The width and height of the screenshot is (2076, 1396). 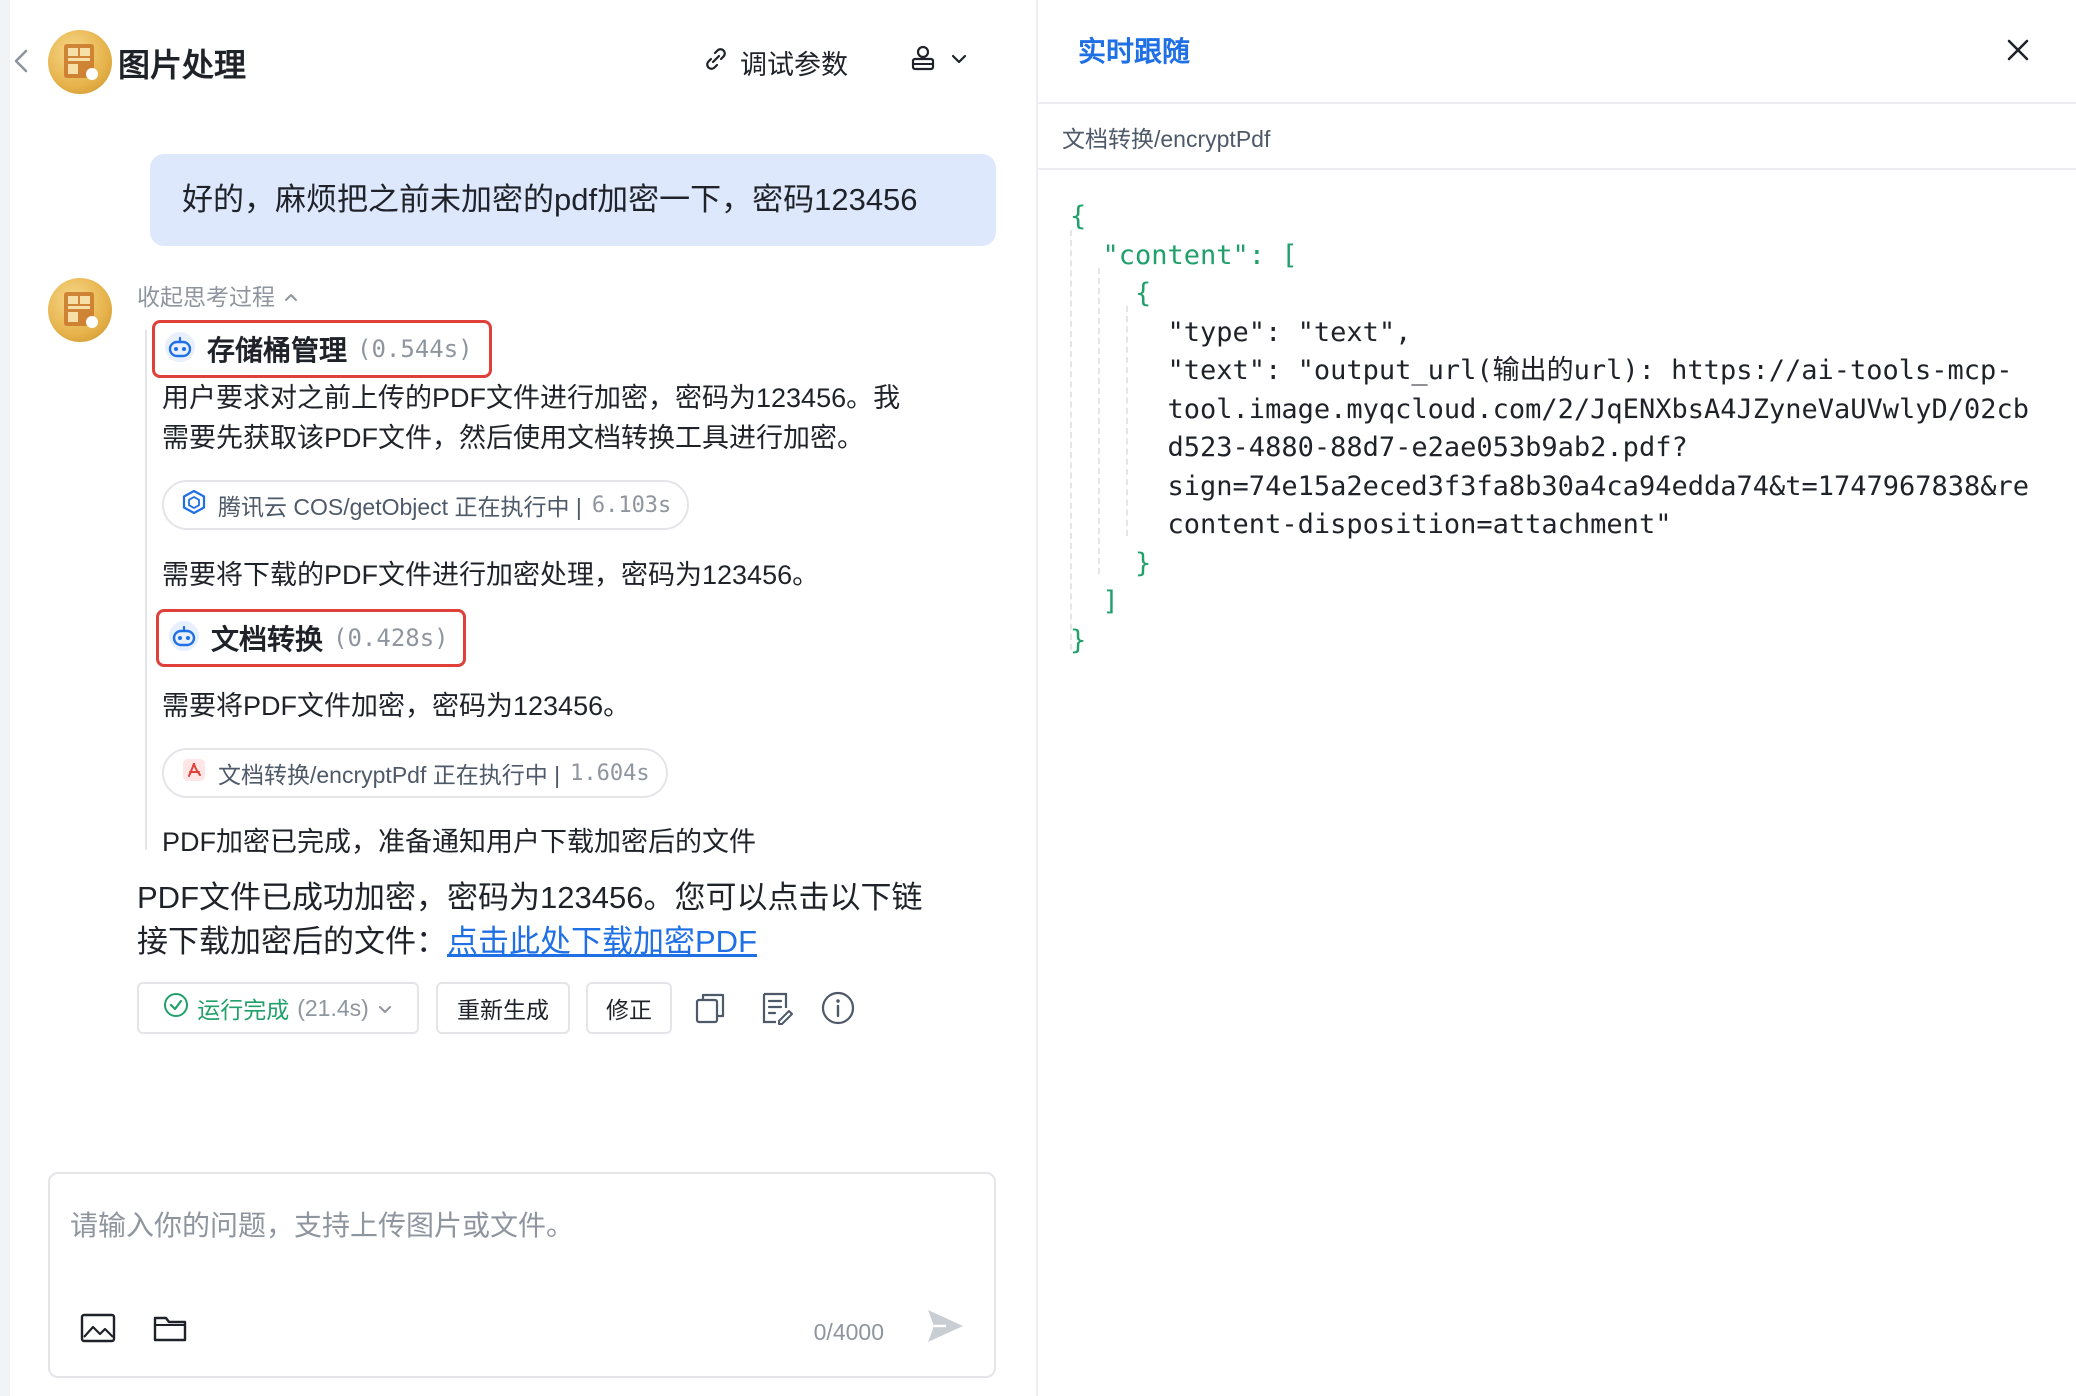 I want to click on collapse-thinking-toggle: 收起思考过程, so click(x=218, y=295).